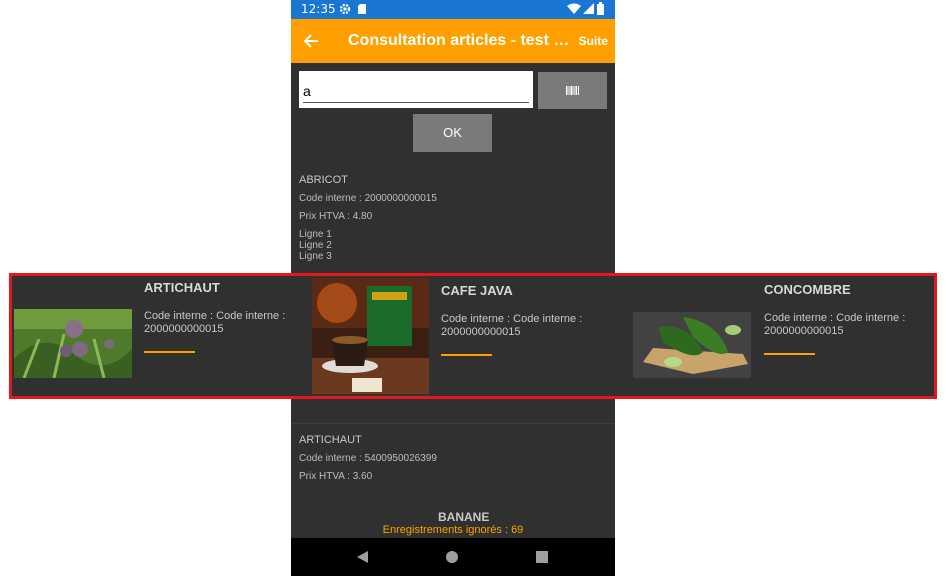  Describe the element at coordinates (574, 8) in the screenshot. I see `wifi-icon` at that location.